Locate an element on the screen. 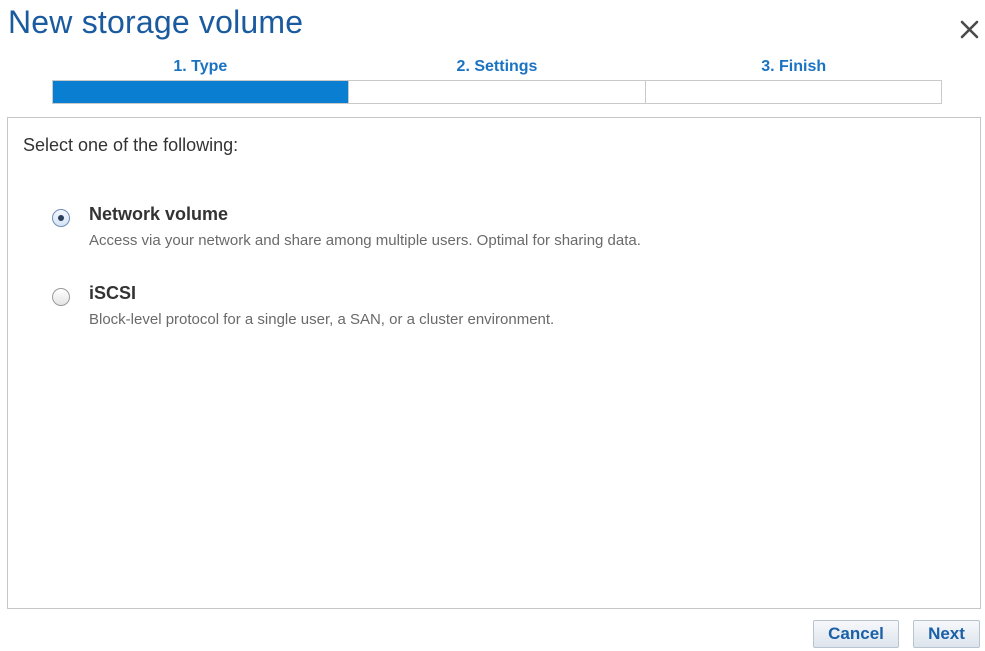  network-volume-radio is located at coordinates (61, 218).